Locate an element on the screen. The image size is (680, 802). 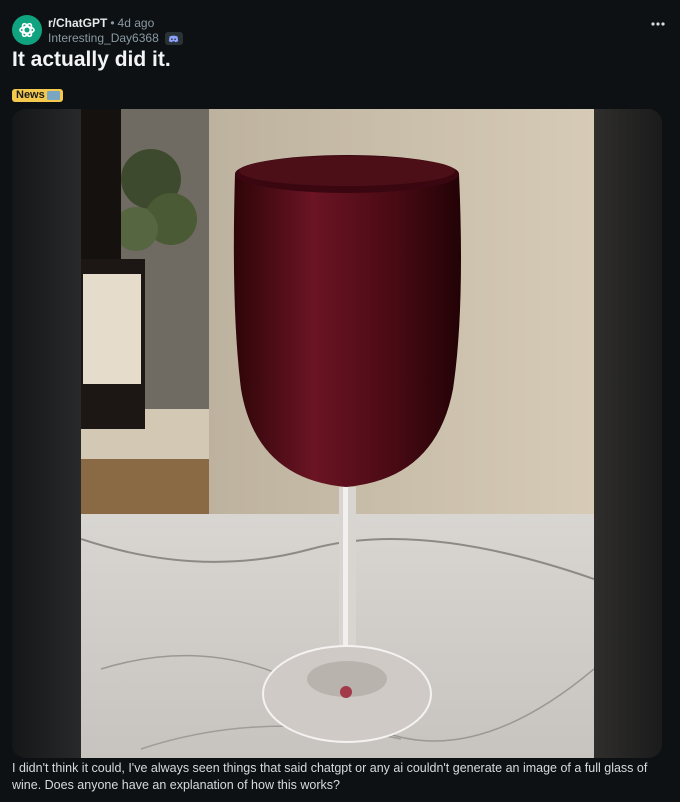
discord-icon is located at coordinates (173, 38).